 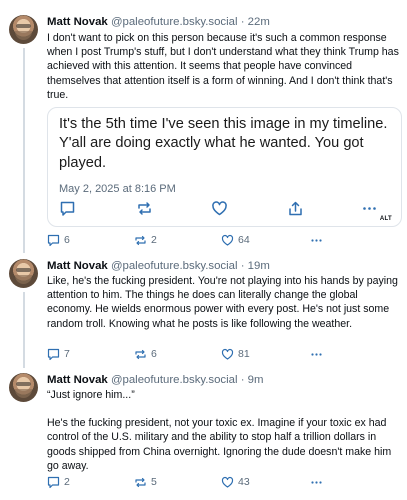 I want to click on like-count: 64, so click(x=244, y=240).